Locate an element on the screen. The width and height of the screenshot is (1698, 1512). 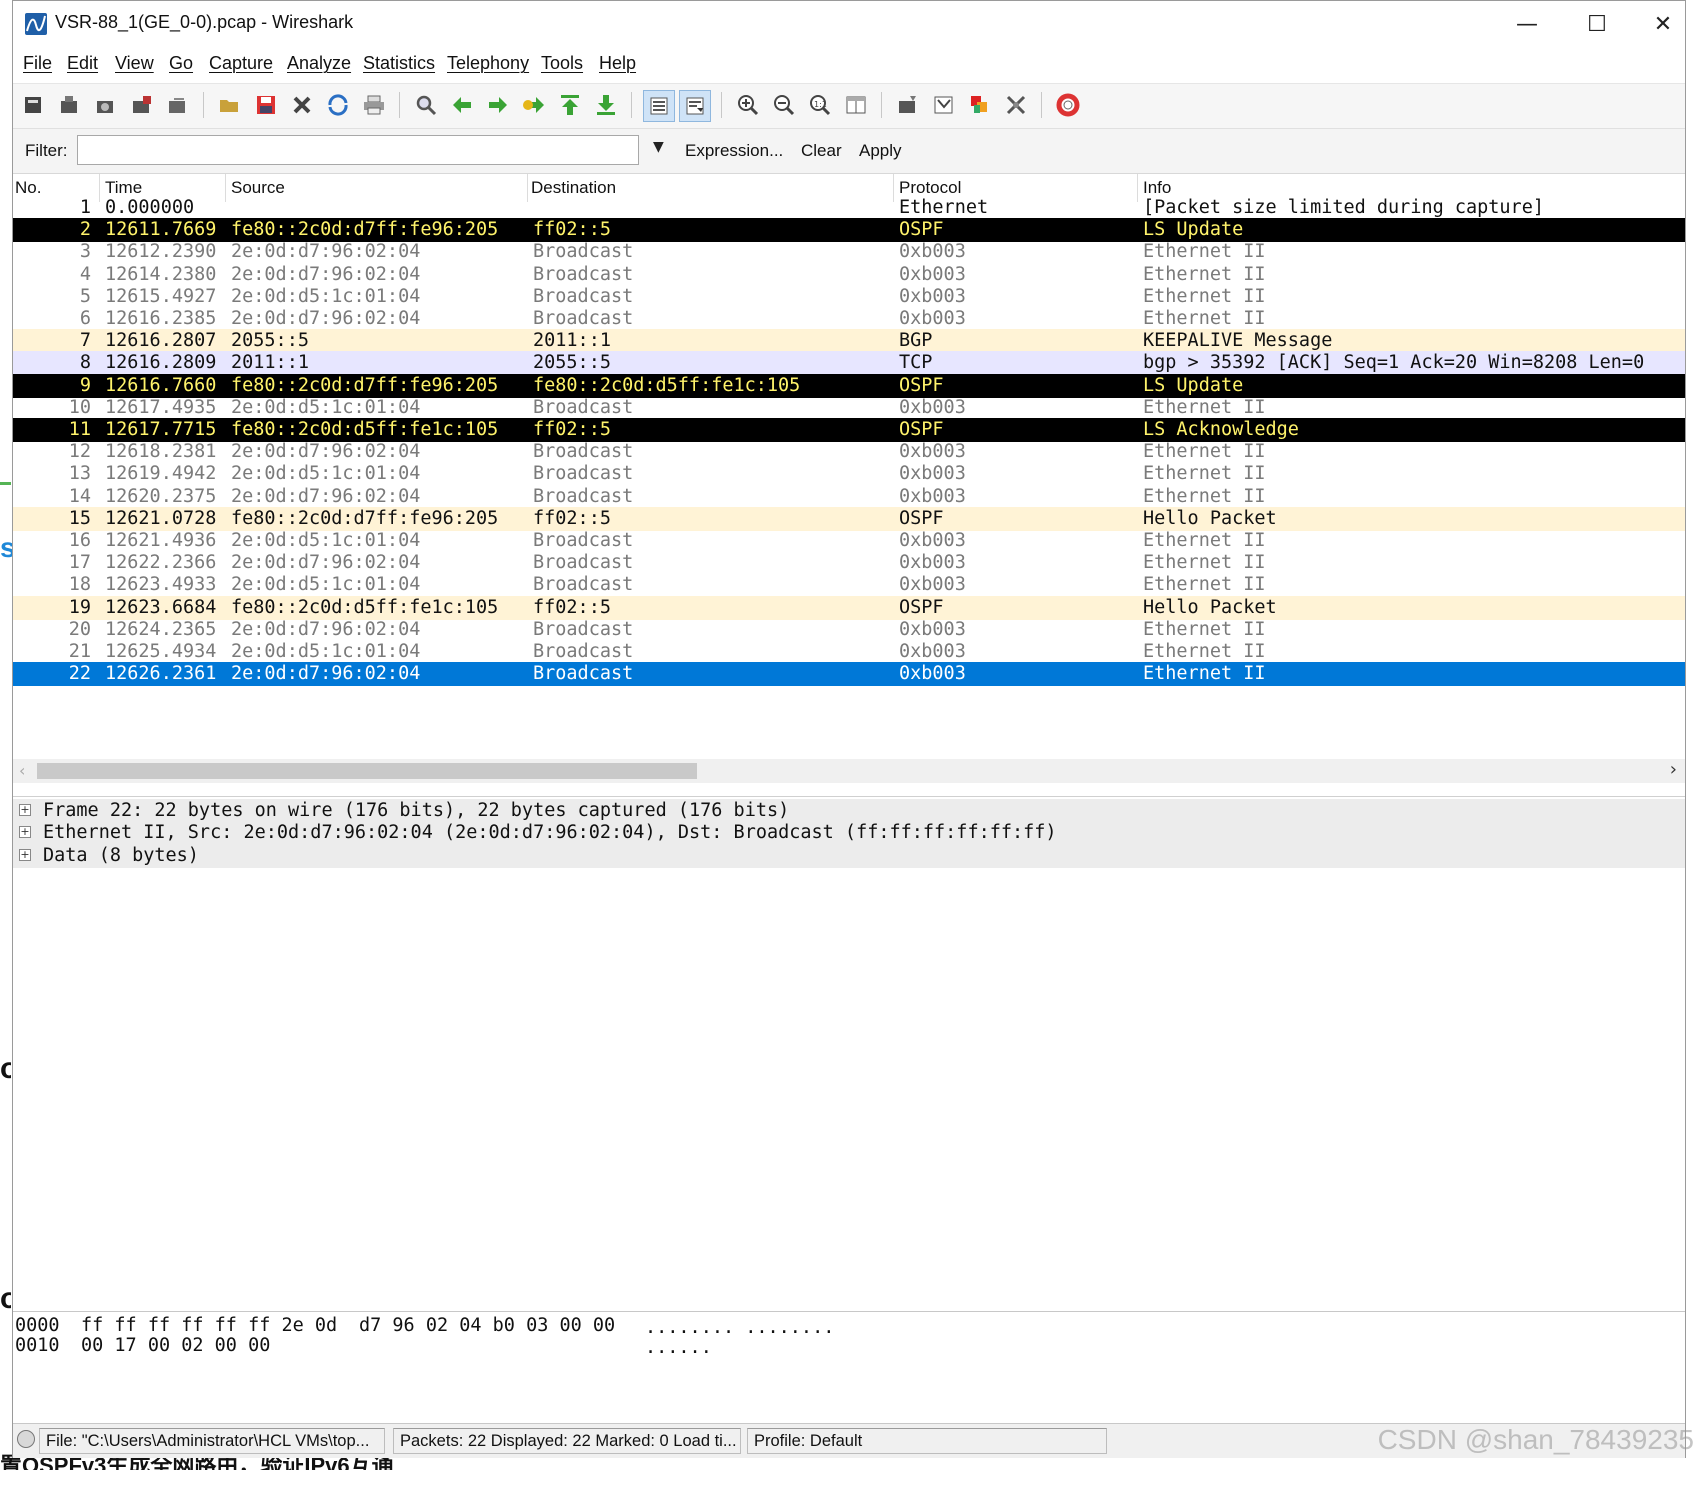
packet-no: 7 is located at coordinates (85, 341).